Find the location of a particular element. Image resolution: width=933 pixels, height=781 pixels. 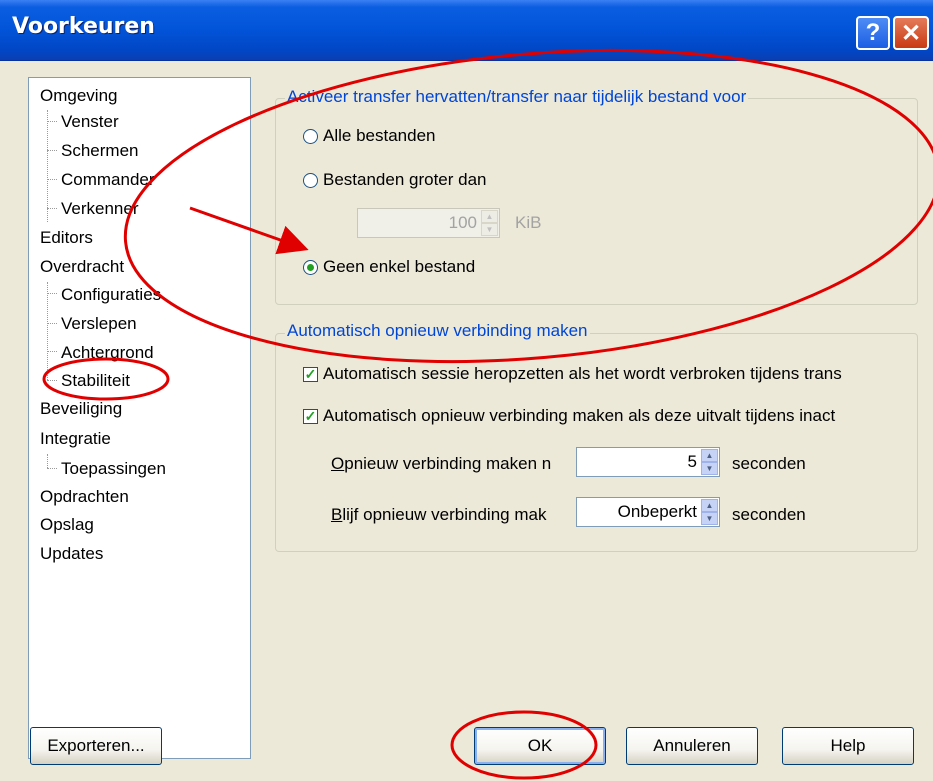

annotation-arrow is located at coordinates (249, 230).